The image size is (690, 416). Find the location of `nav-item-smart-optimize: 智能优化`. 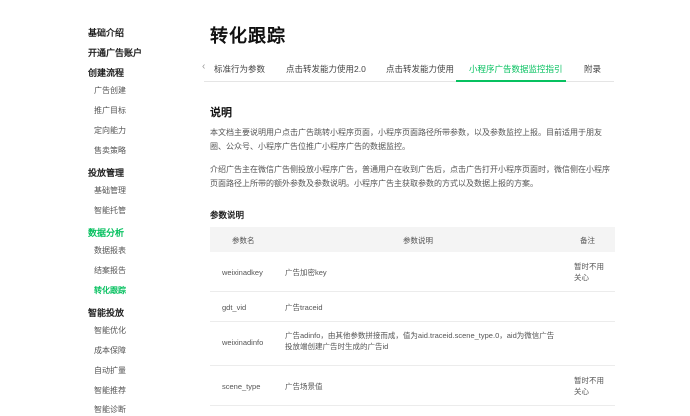

nav-item-smart-optimize: 智能优化 is located at coordinates (110, 330).